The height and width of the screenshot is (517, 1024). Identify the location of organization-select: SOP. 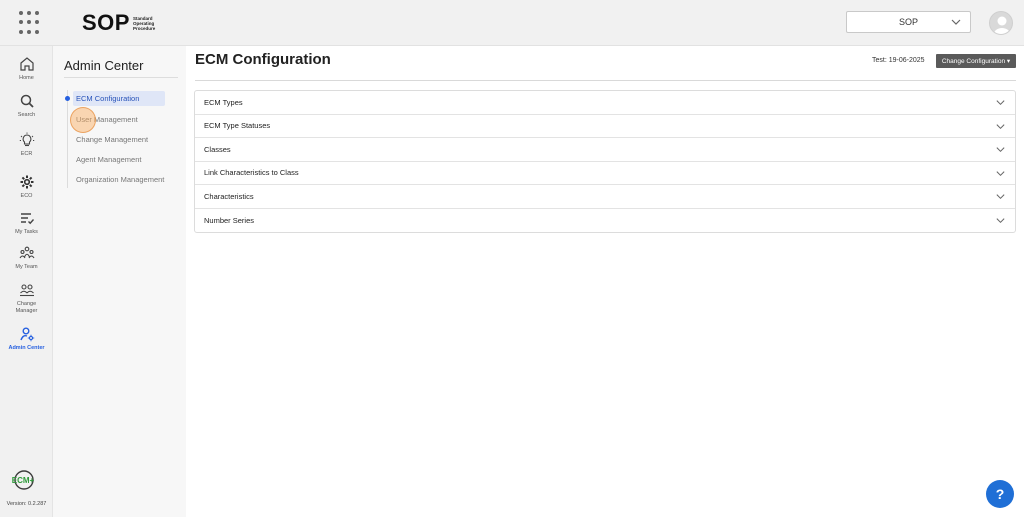
(908, 22).